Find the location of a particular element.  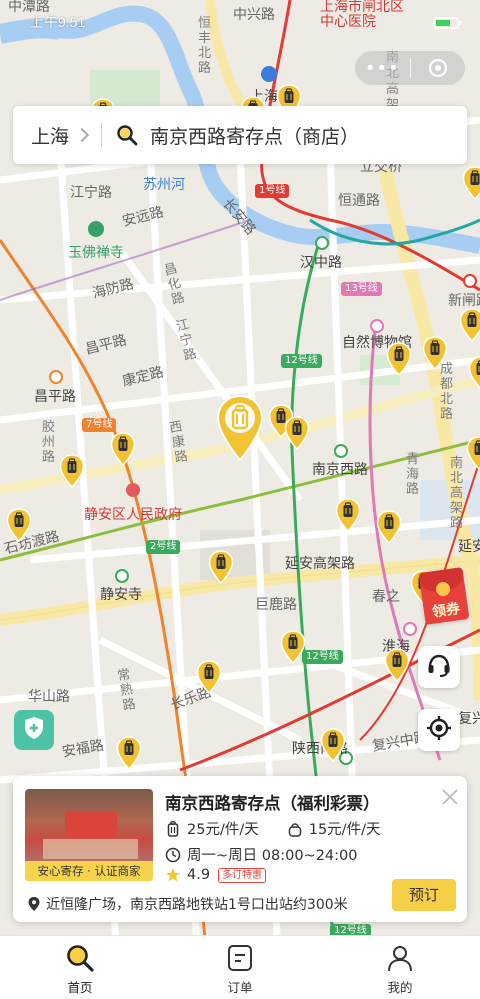

battery-icon is located at coordinates (446, 21).